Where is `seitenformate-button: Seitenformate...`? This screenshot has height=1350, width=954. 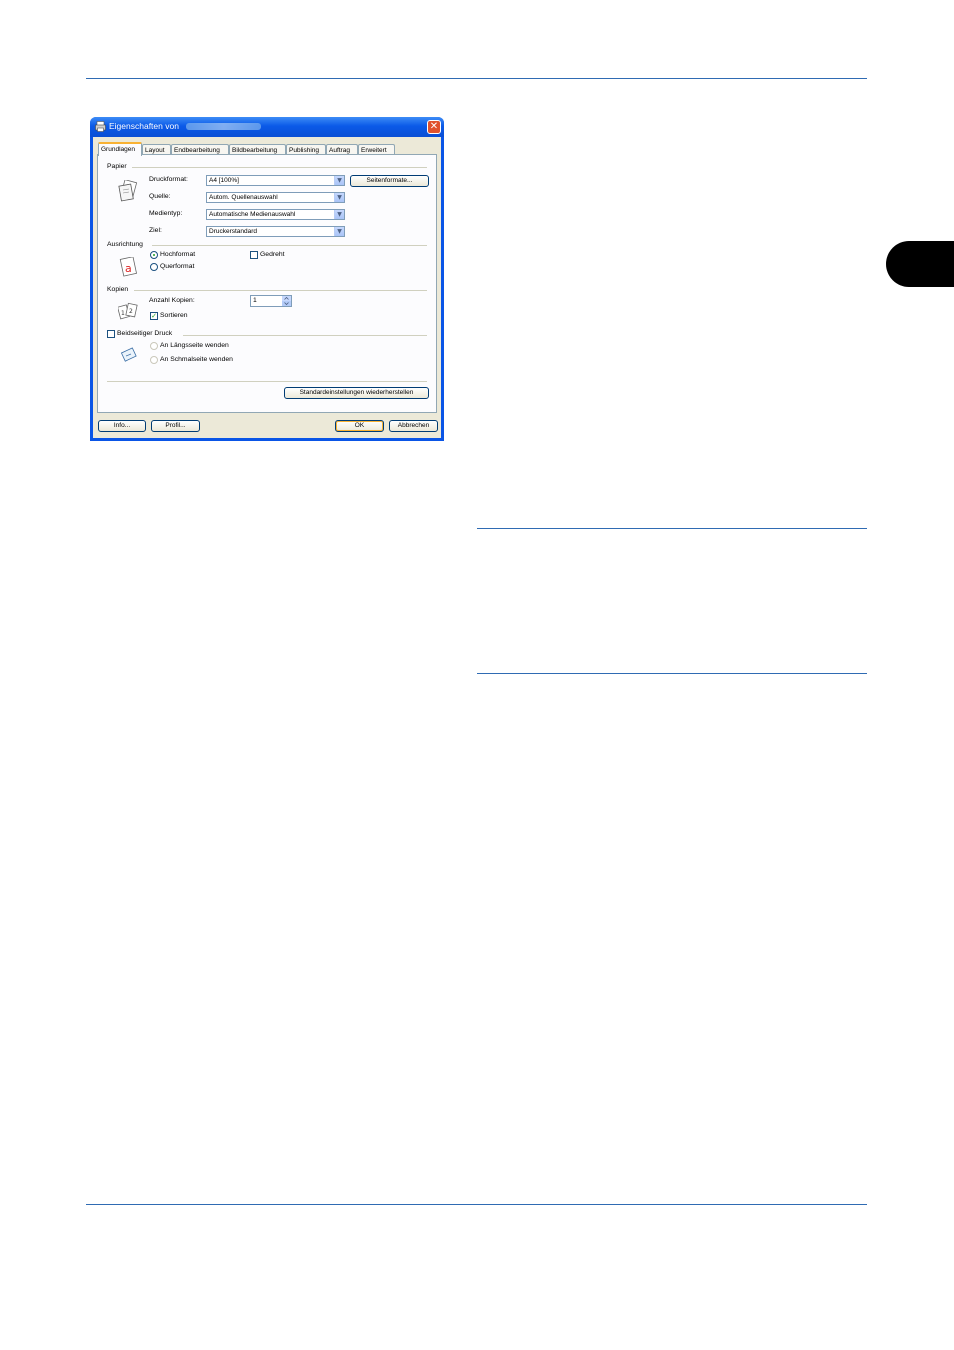
seitenformate-button: Seitenformate... is located at coordinates (389, 181).